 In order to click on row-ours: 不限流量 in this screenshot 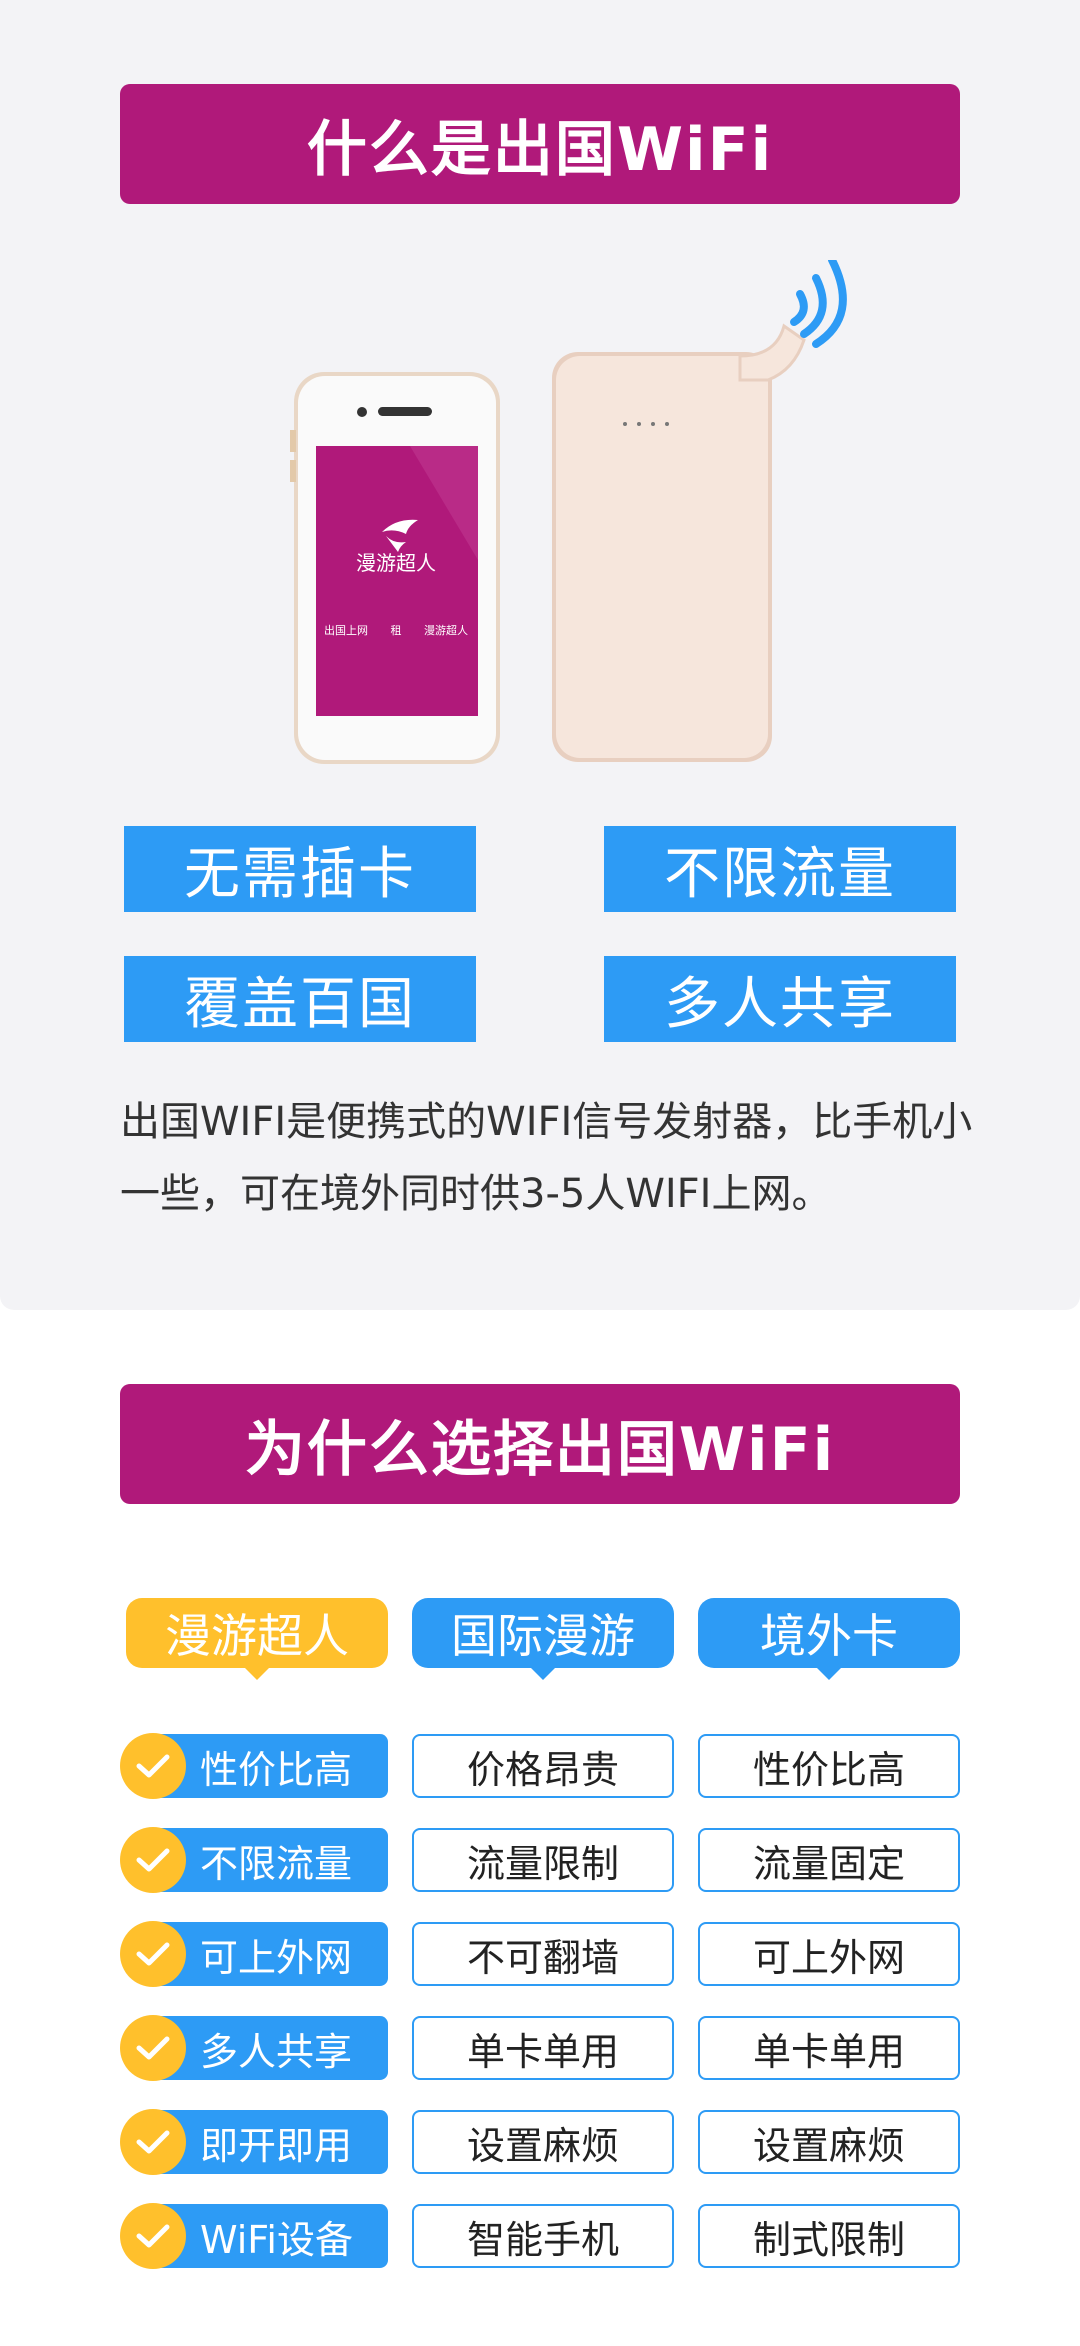, I will do `click(254, 1860)`.